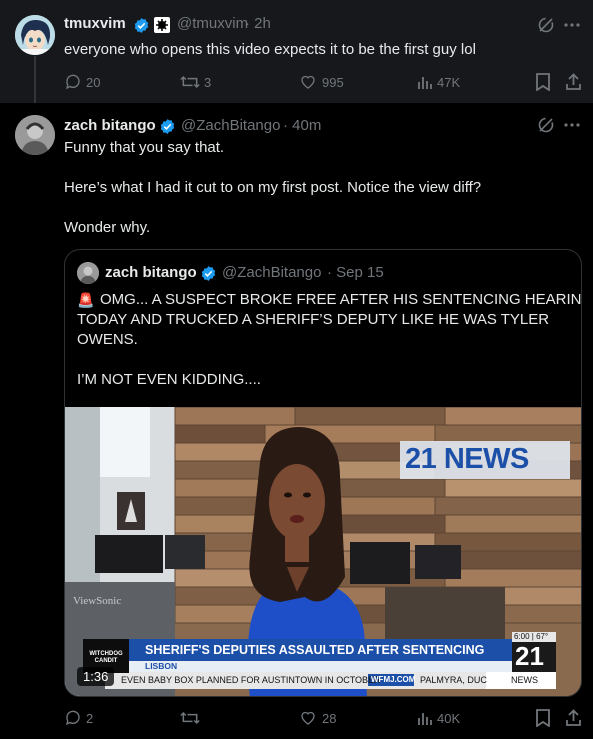 The width and height of the screenshot is (593, 739). Describe the element at coordinates (107, 227) in the screenshot. I see `tweet-text-line: Wonder why.` at that location.